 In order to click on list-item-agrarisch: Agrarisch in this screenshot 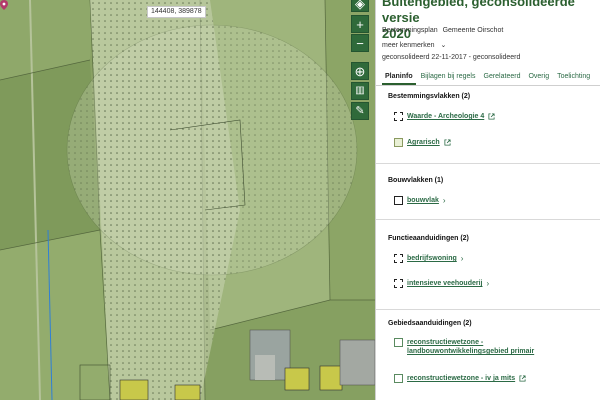, I will do `click(422, 142)`.